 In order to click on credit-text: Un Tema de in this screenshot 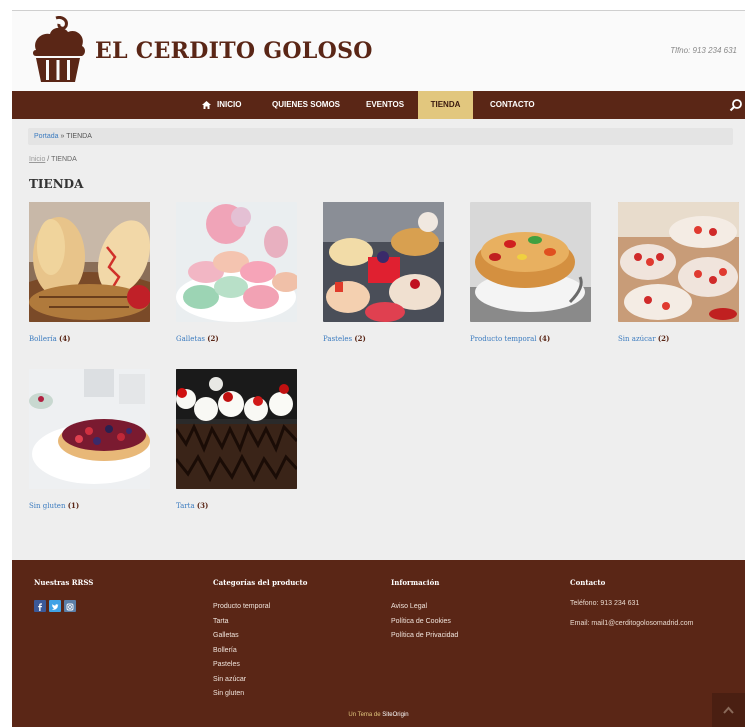, I will do `click(365, 715)`.